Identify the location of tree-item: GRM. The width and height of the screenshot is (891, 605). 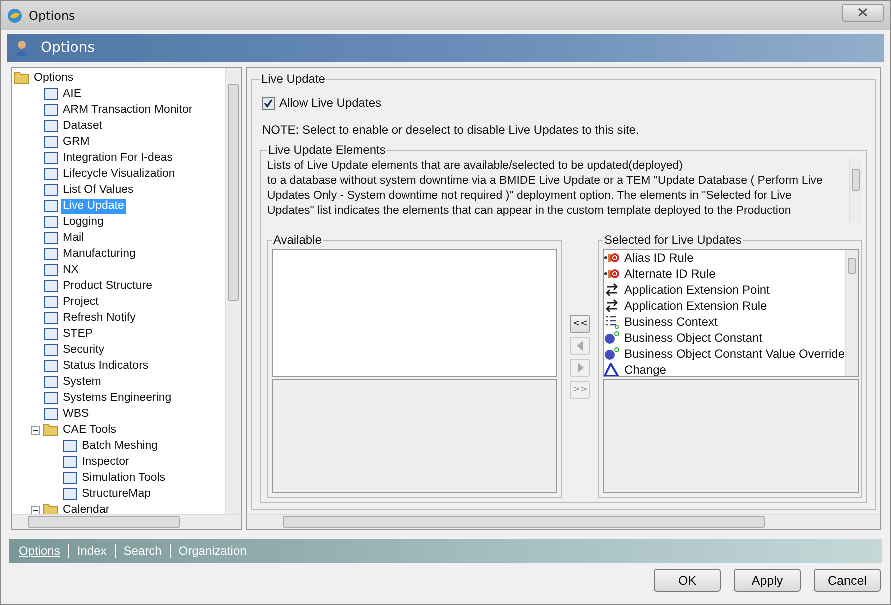
(76, 142).